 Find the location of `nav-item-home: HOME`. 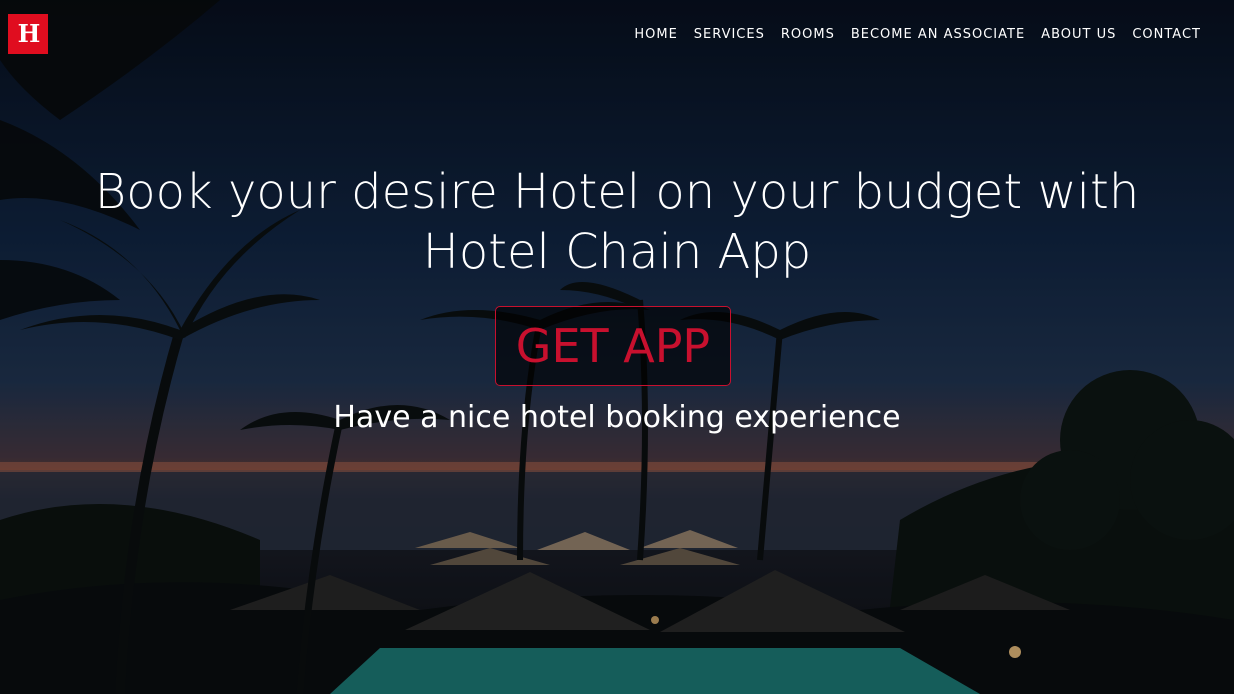

nav-item-home: HOME is located at coordinates (655, 34).